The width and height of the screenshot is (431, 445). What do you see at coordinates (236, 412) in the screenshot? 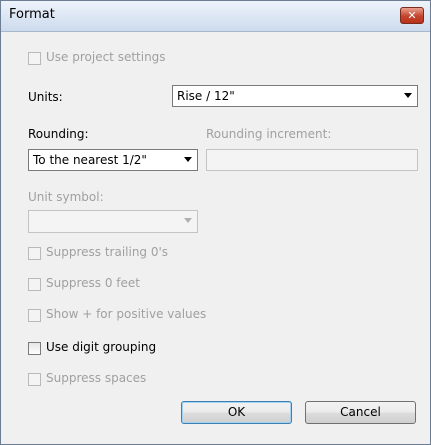
I see `ok-button: OK` at bounding box center [236, 412].